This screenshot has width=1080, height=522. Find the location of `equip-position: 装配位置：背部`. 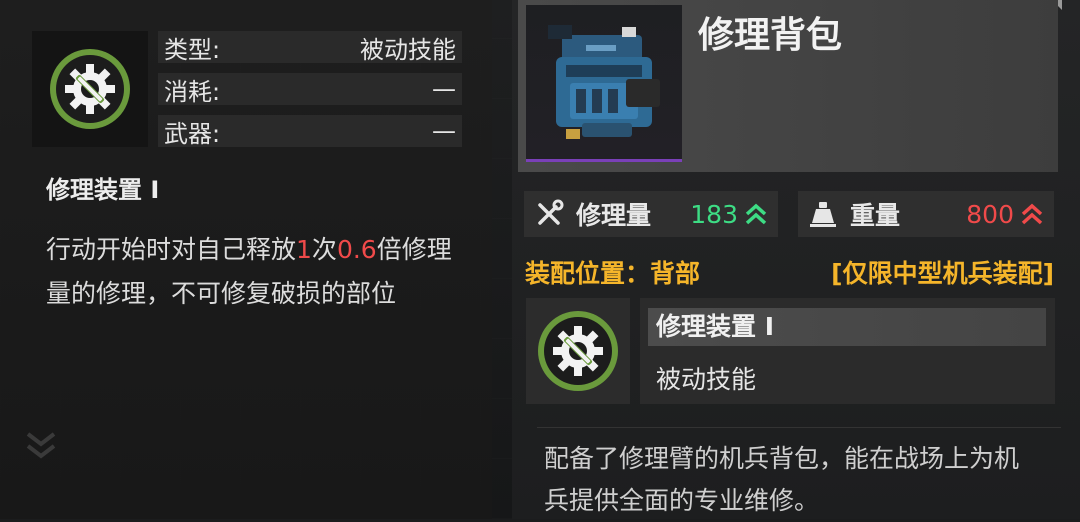

equip-position: 装配位置：背部 is located at coordinates (613, 273).